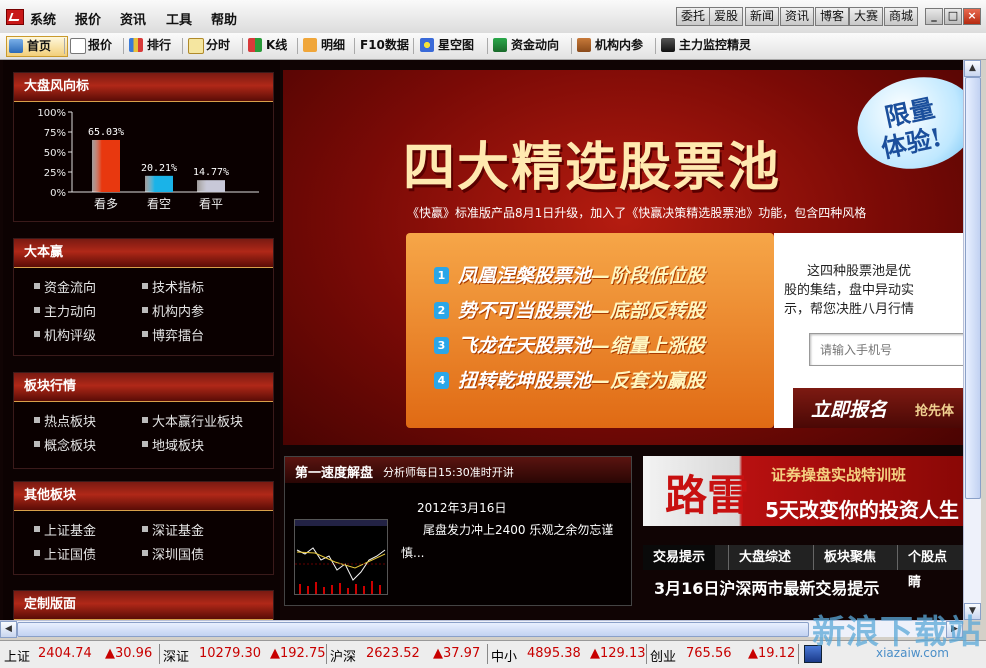  Describe the element at coordinates (8, 629) in the screenshot. I see `scroll-left-button: ◀` at that location.